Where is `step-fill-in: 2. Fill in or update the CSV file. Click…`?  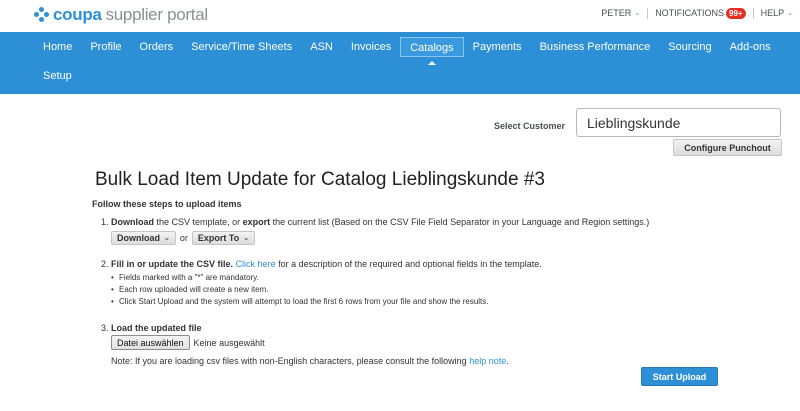 step-fill-in: 2. Fill in or update the CSV file. Click… is located at coordinates (321, 283).